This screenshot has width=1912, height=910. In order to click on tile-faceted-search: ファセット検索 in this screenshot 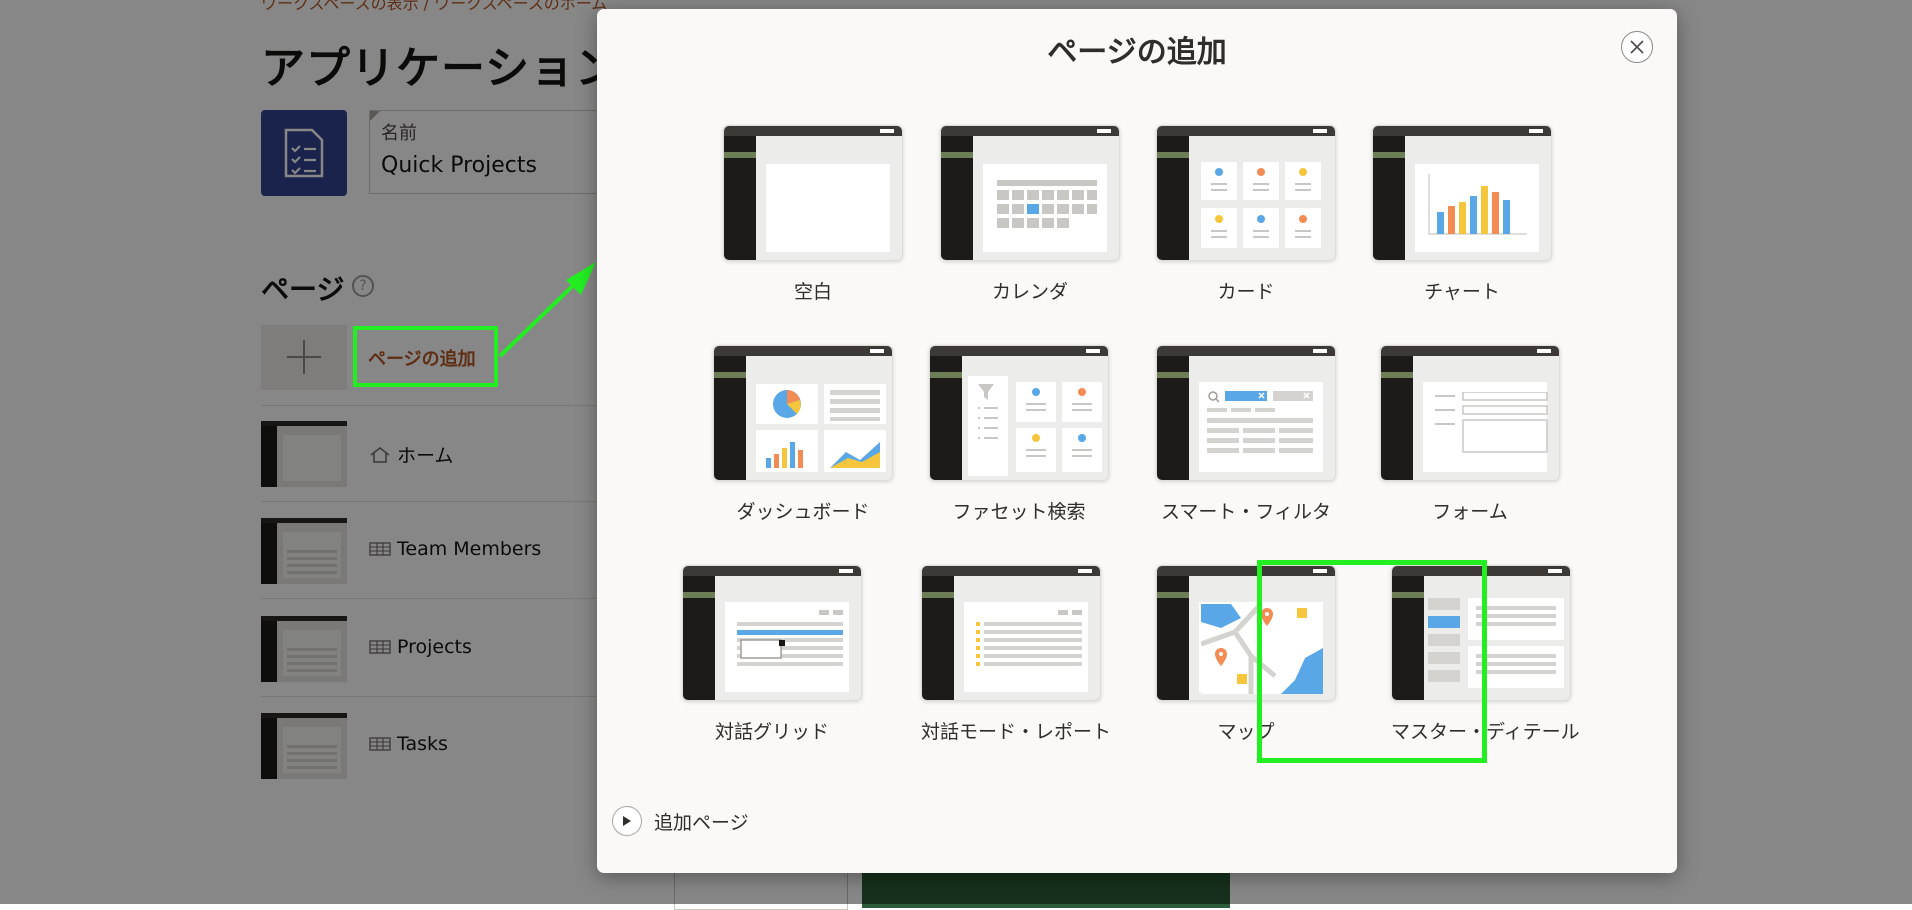, I will do `click(1019, 434)`.